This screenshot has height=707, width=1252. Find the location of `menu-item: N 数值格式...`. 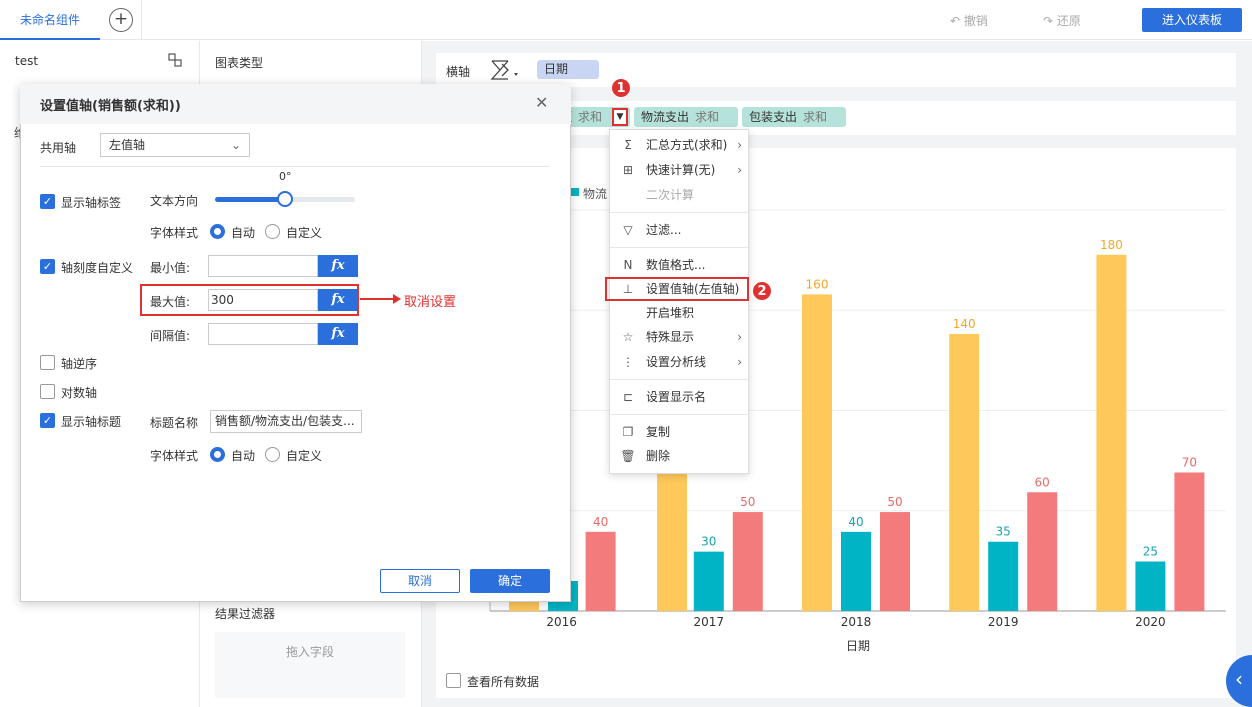

menu-item: N 数值格式... is located at coordinates (680, 265).